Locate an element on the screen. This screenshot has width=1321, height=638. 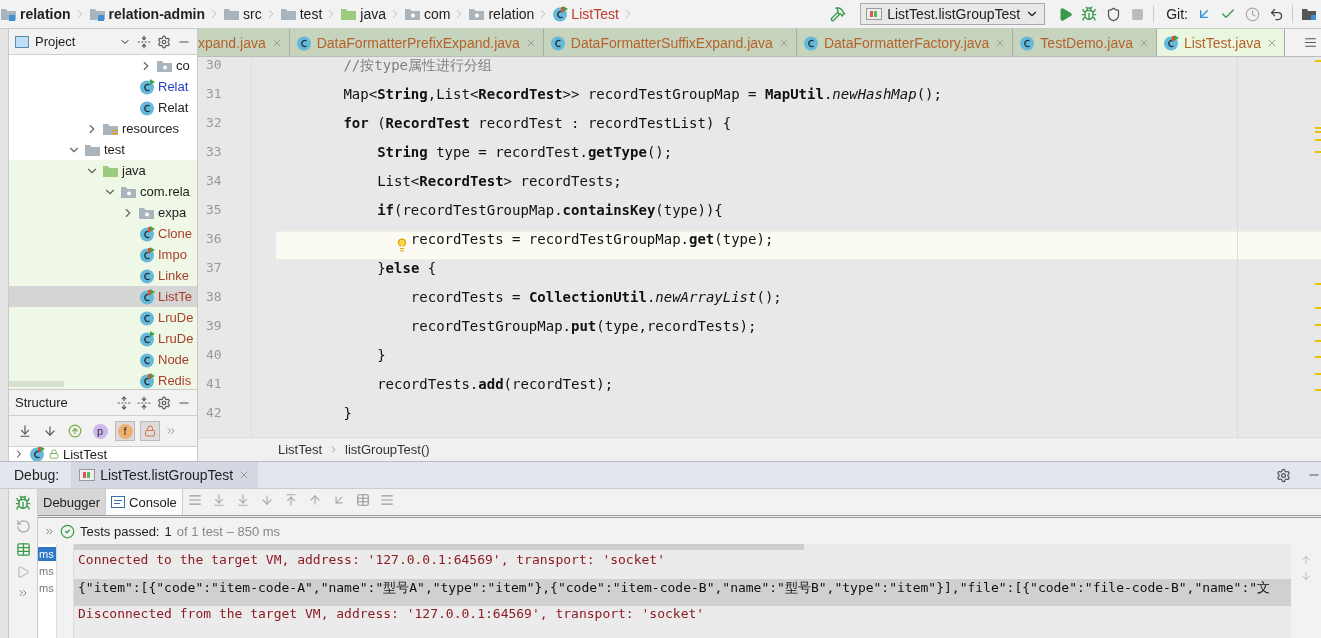
line-number: 31 is located at coordinates (214, 94).